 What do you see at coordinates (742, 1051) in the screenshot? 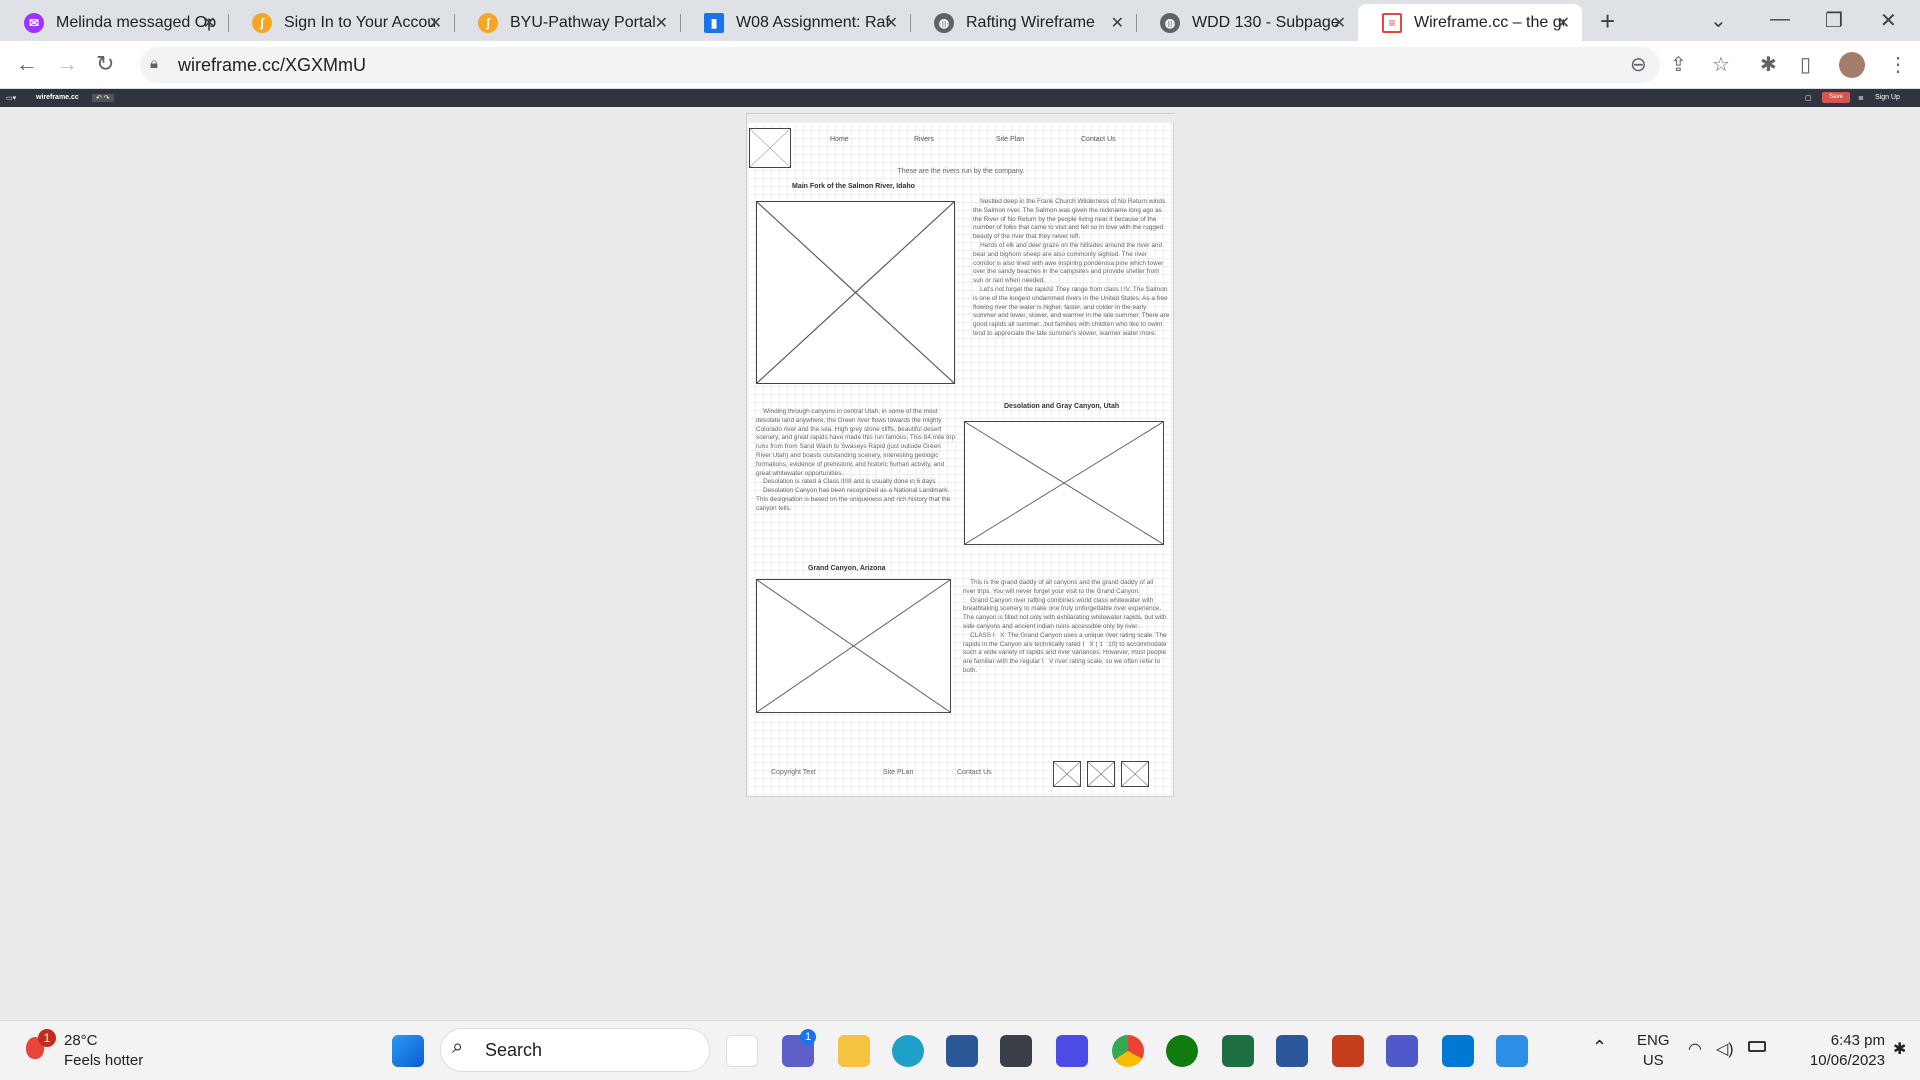
I see `task-view-icon` at bounding box center [742, 1051].